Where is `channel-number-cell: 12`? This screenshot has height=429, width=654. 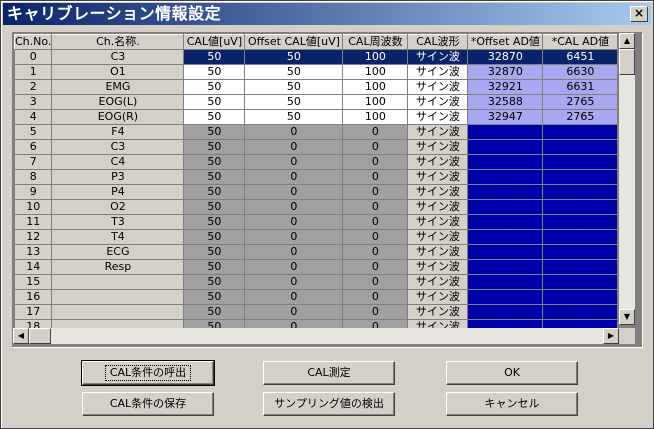 channel-number-cell: 12 is located at coordinates (33, 237).